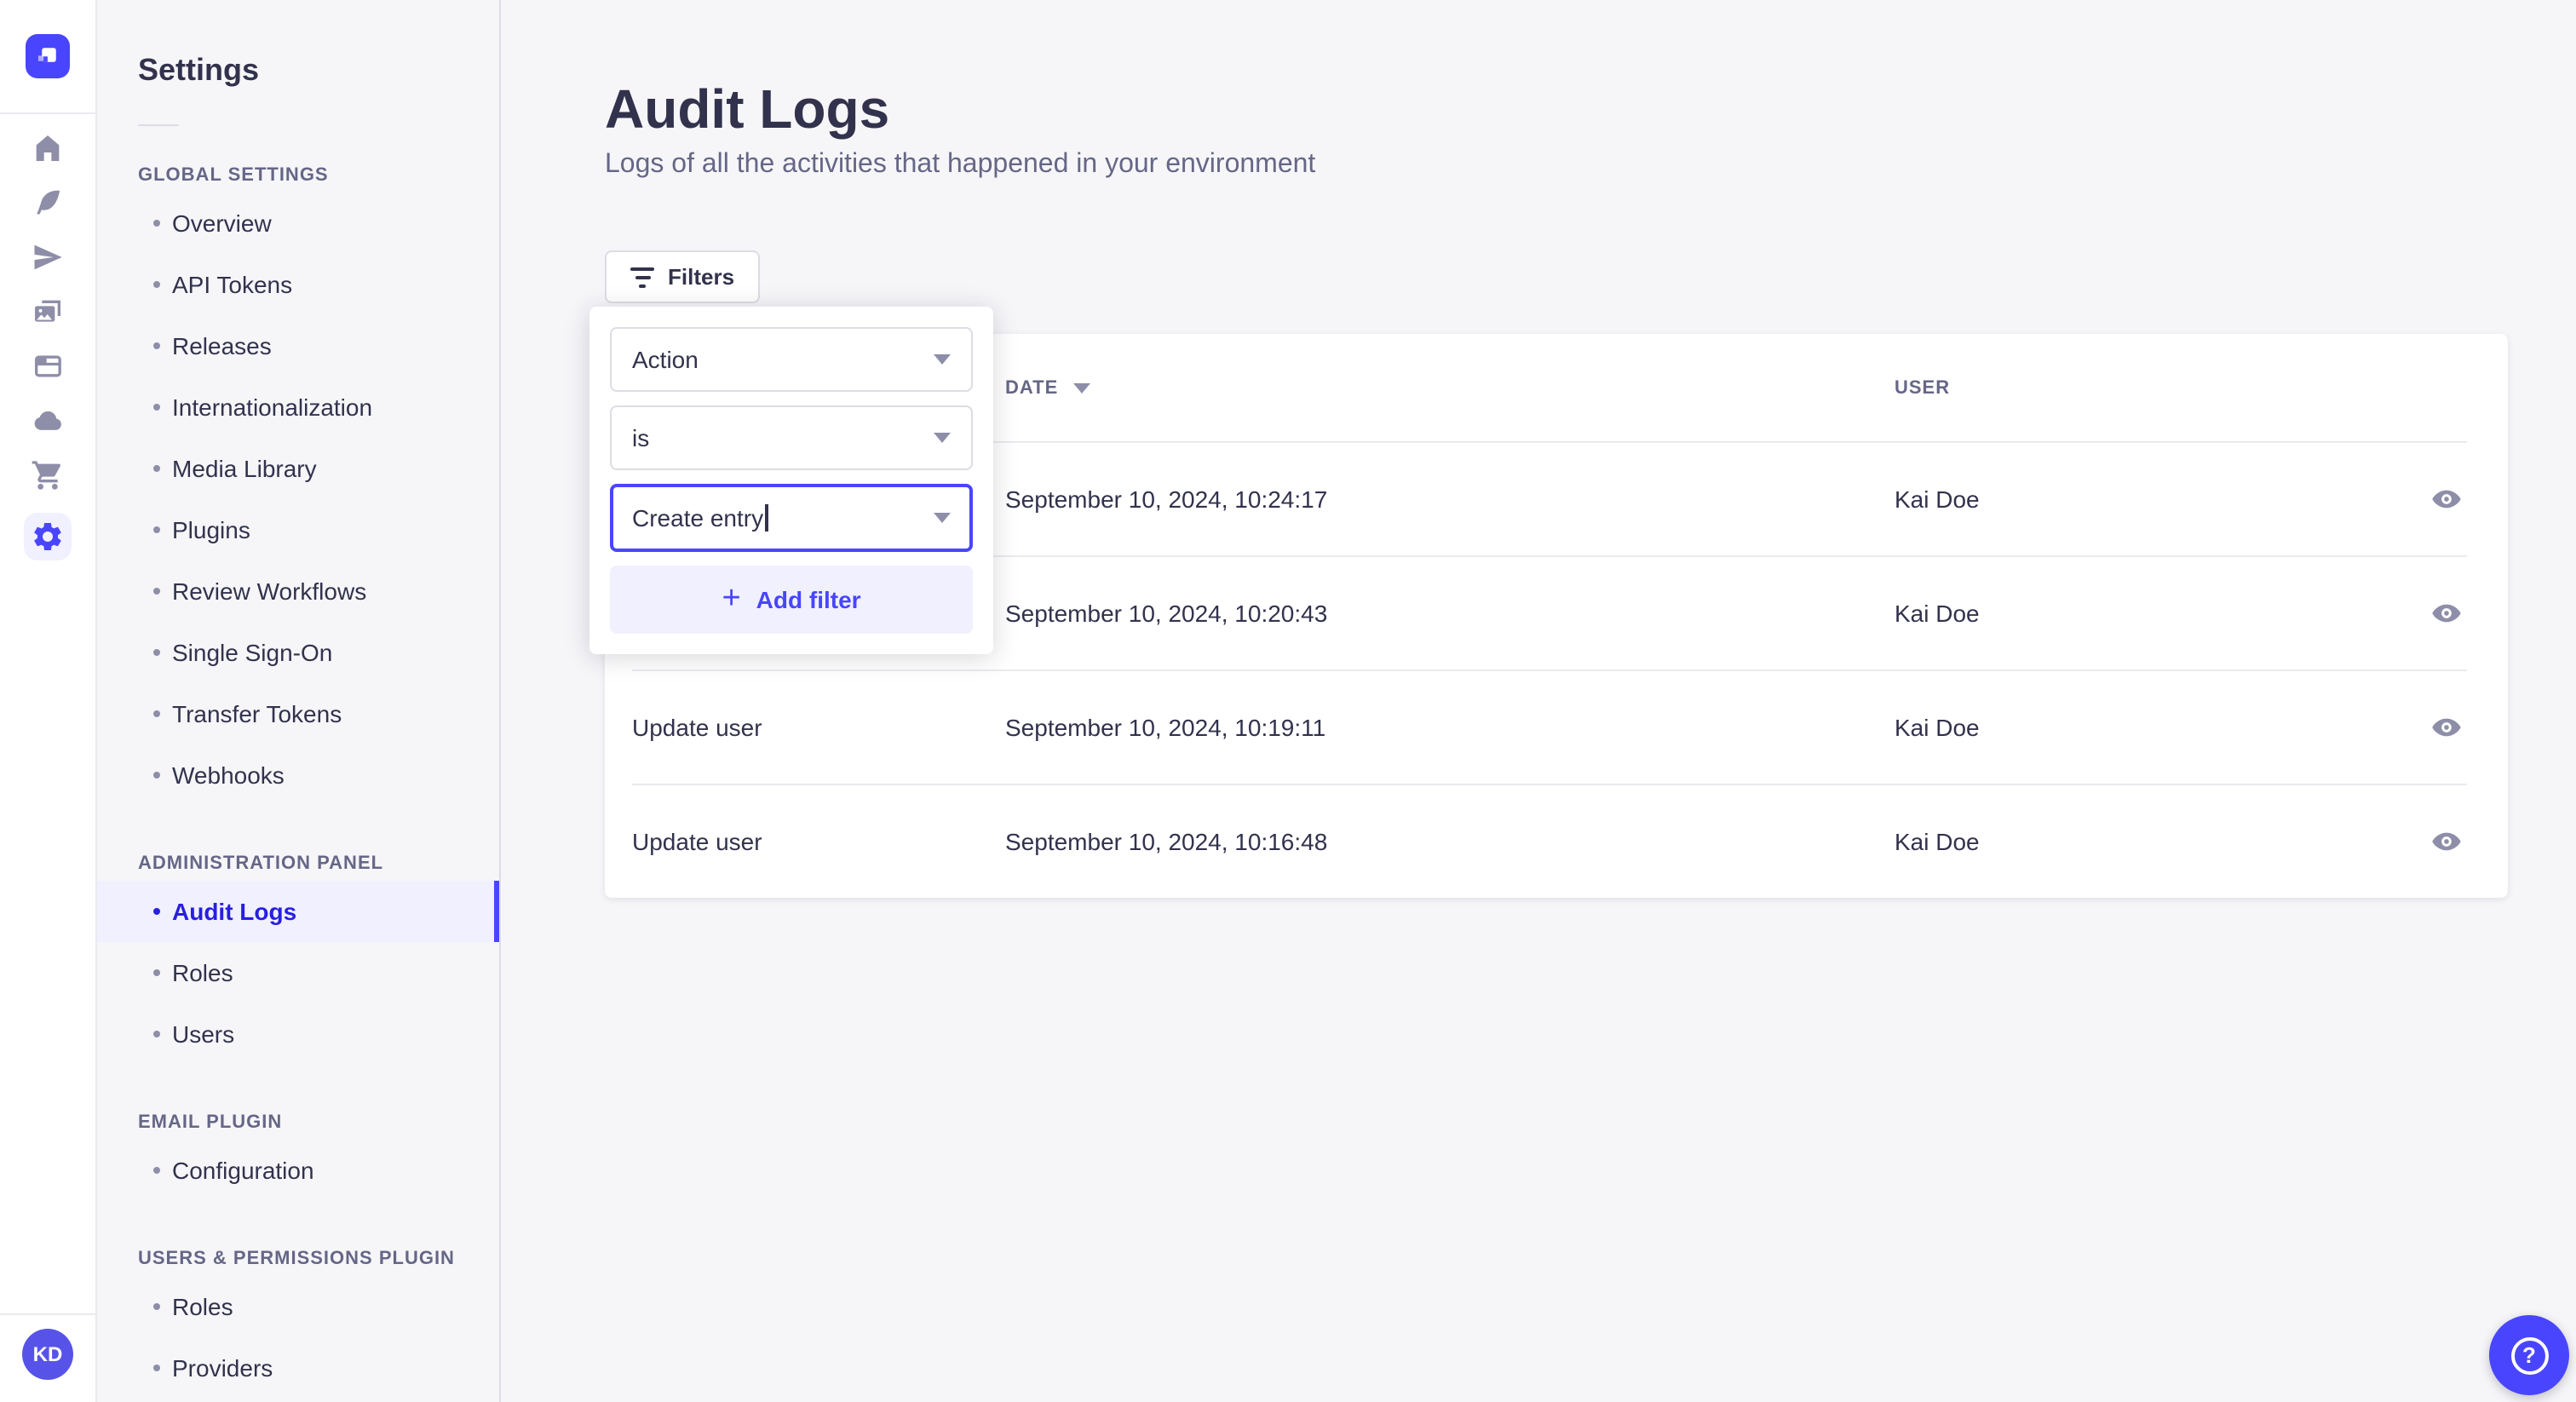 The width and height of the screenshot is (2576, 1402). What do you see at coordinates (298, 407) in the screenshot?
I see `sidebar-item-internationalization: Internationalization` at bounding box center [298, 407].